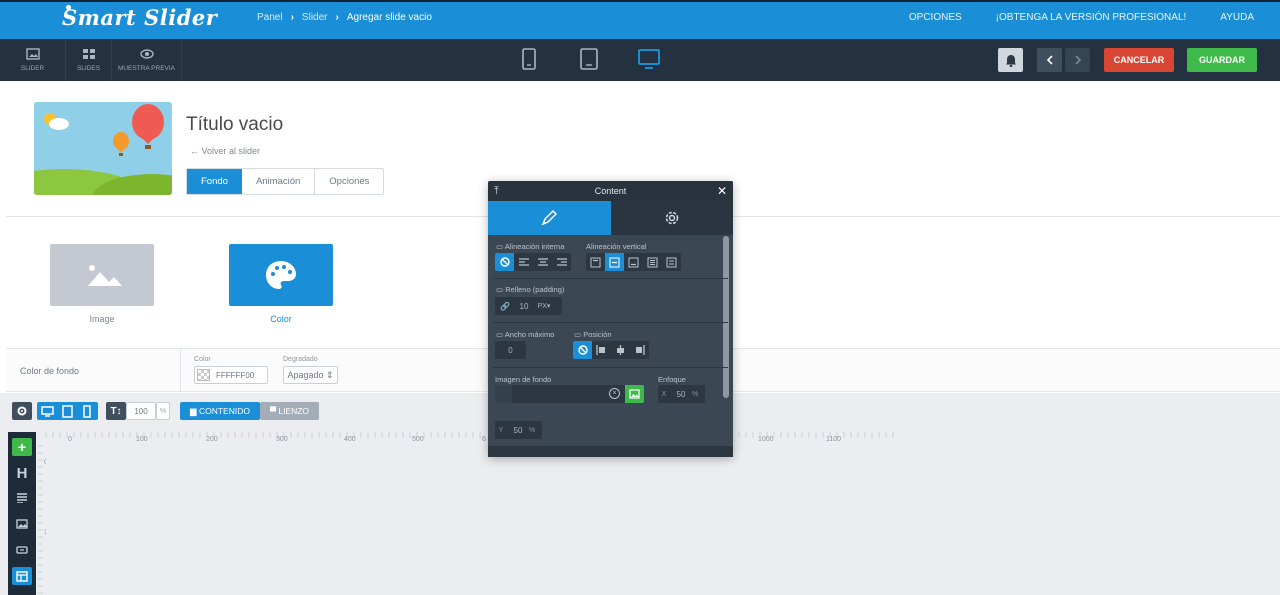 This screenshot has width=1280, height=595. I want to click on panel-header: ⤒ Content ✕, so click(610, 191).